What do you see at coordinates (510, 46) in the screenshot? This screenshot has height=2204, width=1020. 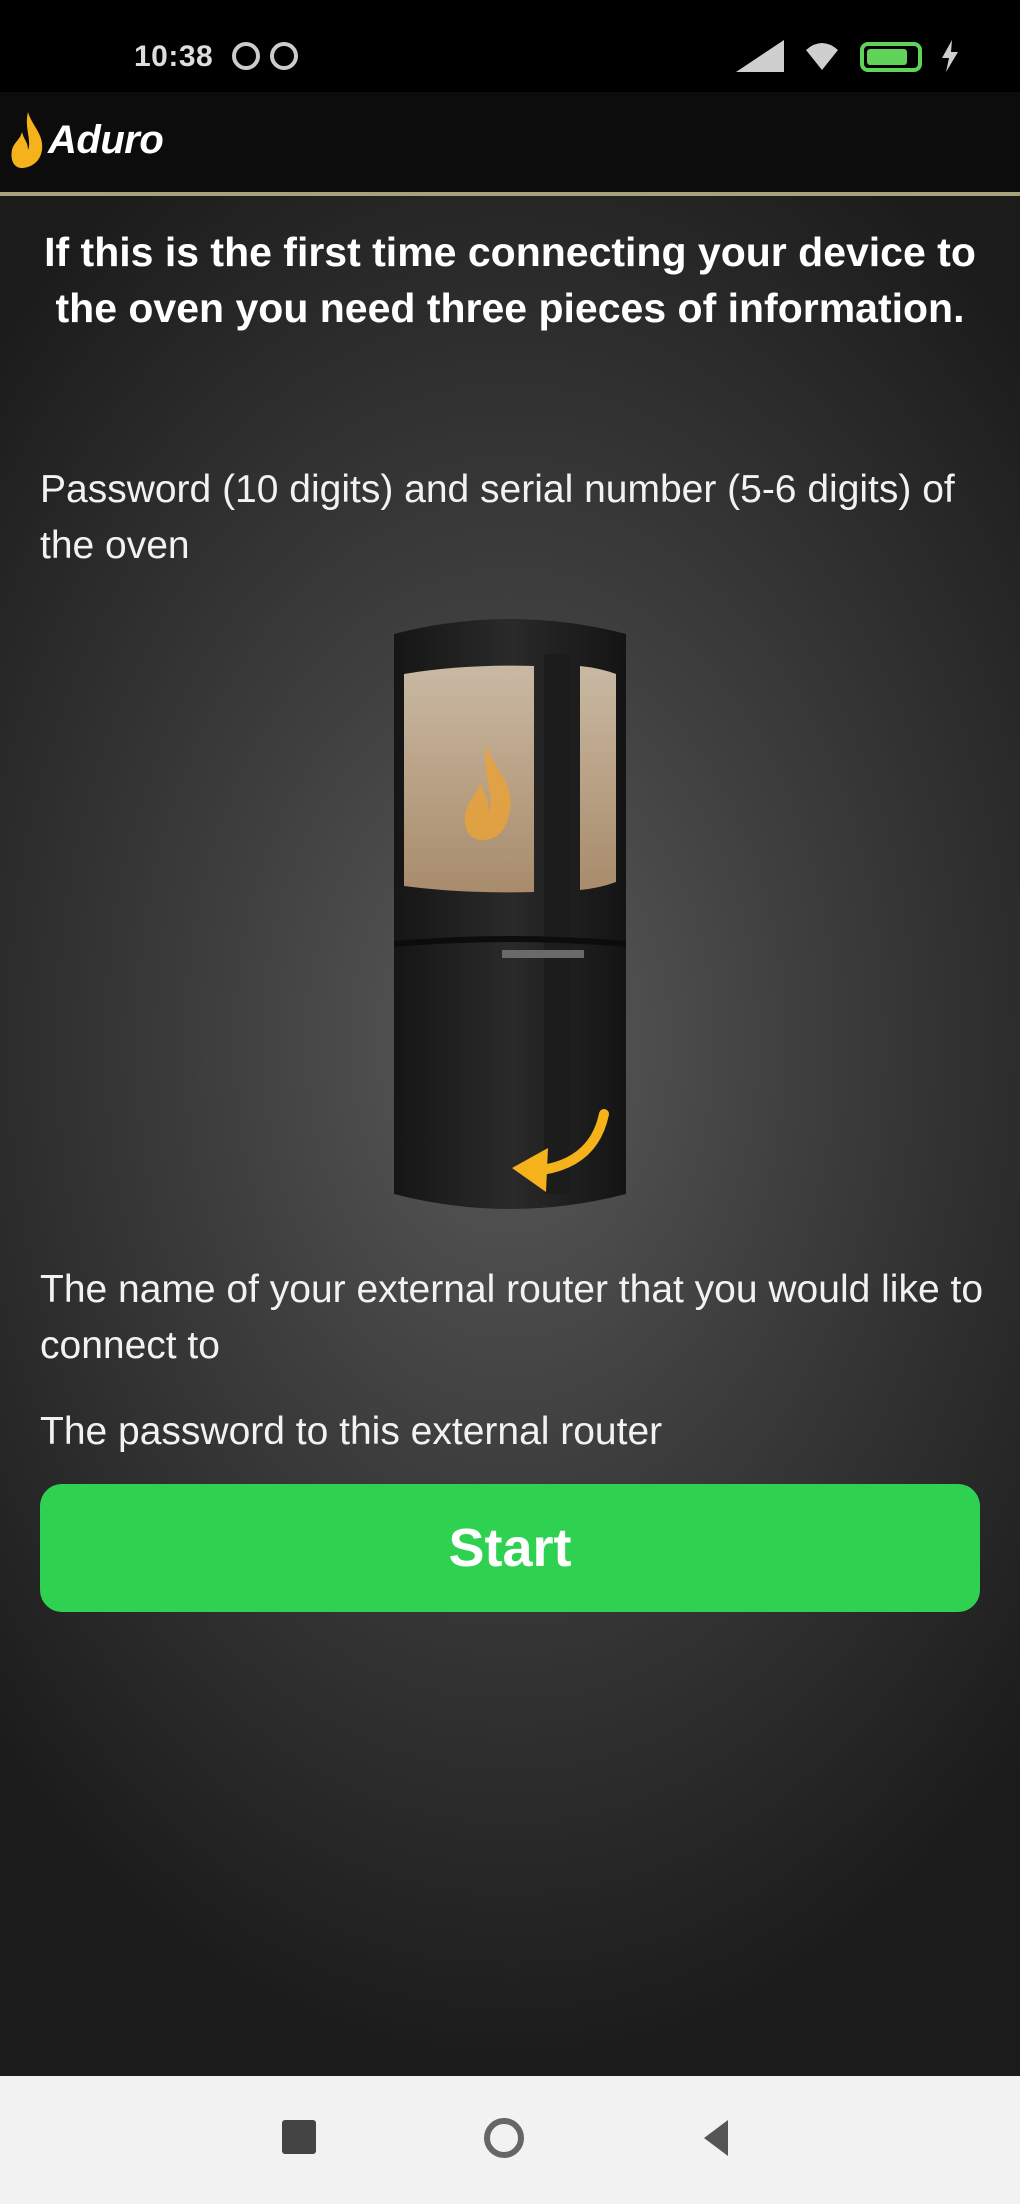 I see `status-bar: 10:38` at bounding box center [510, 46].